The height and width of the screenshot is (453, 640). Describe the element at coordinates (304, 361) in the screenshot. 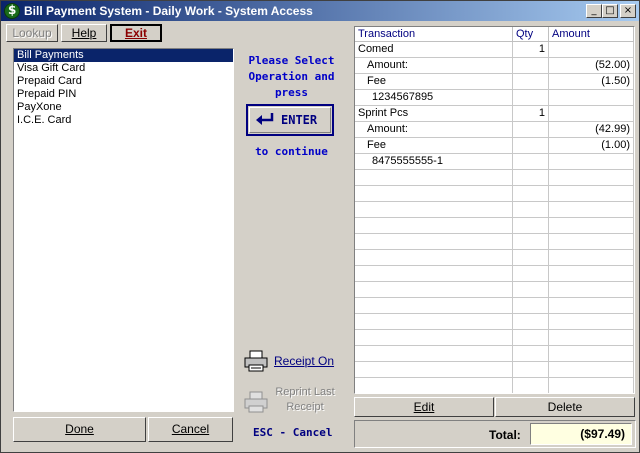

I see `receipt-on-link: Receipt On` at that location.